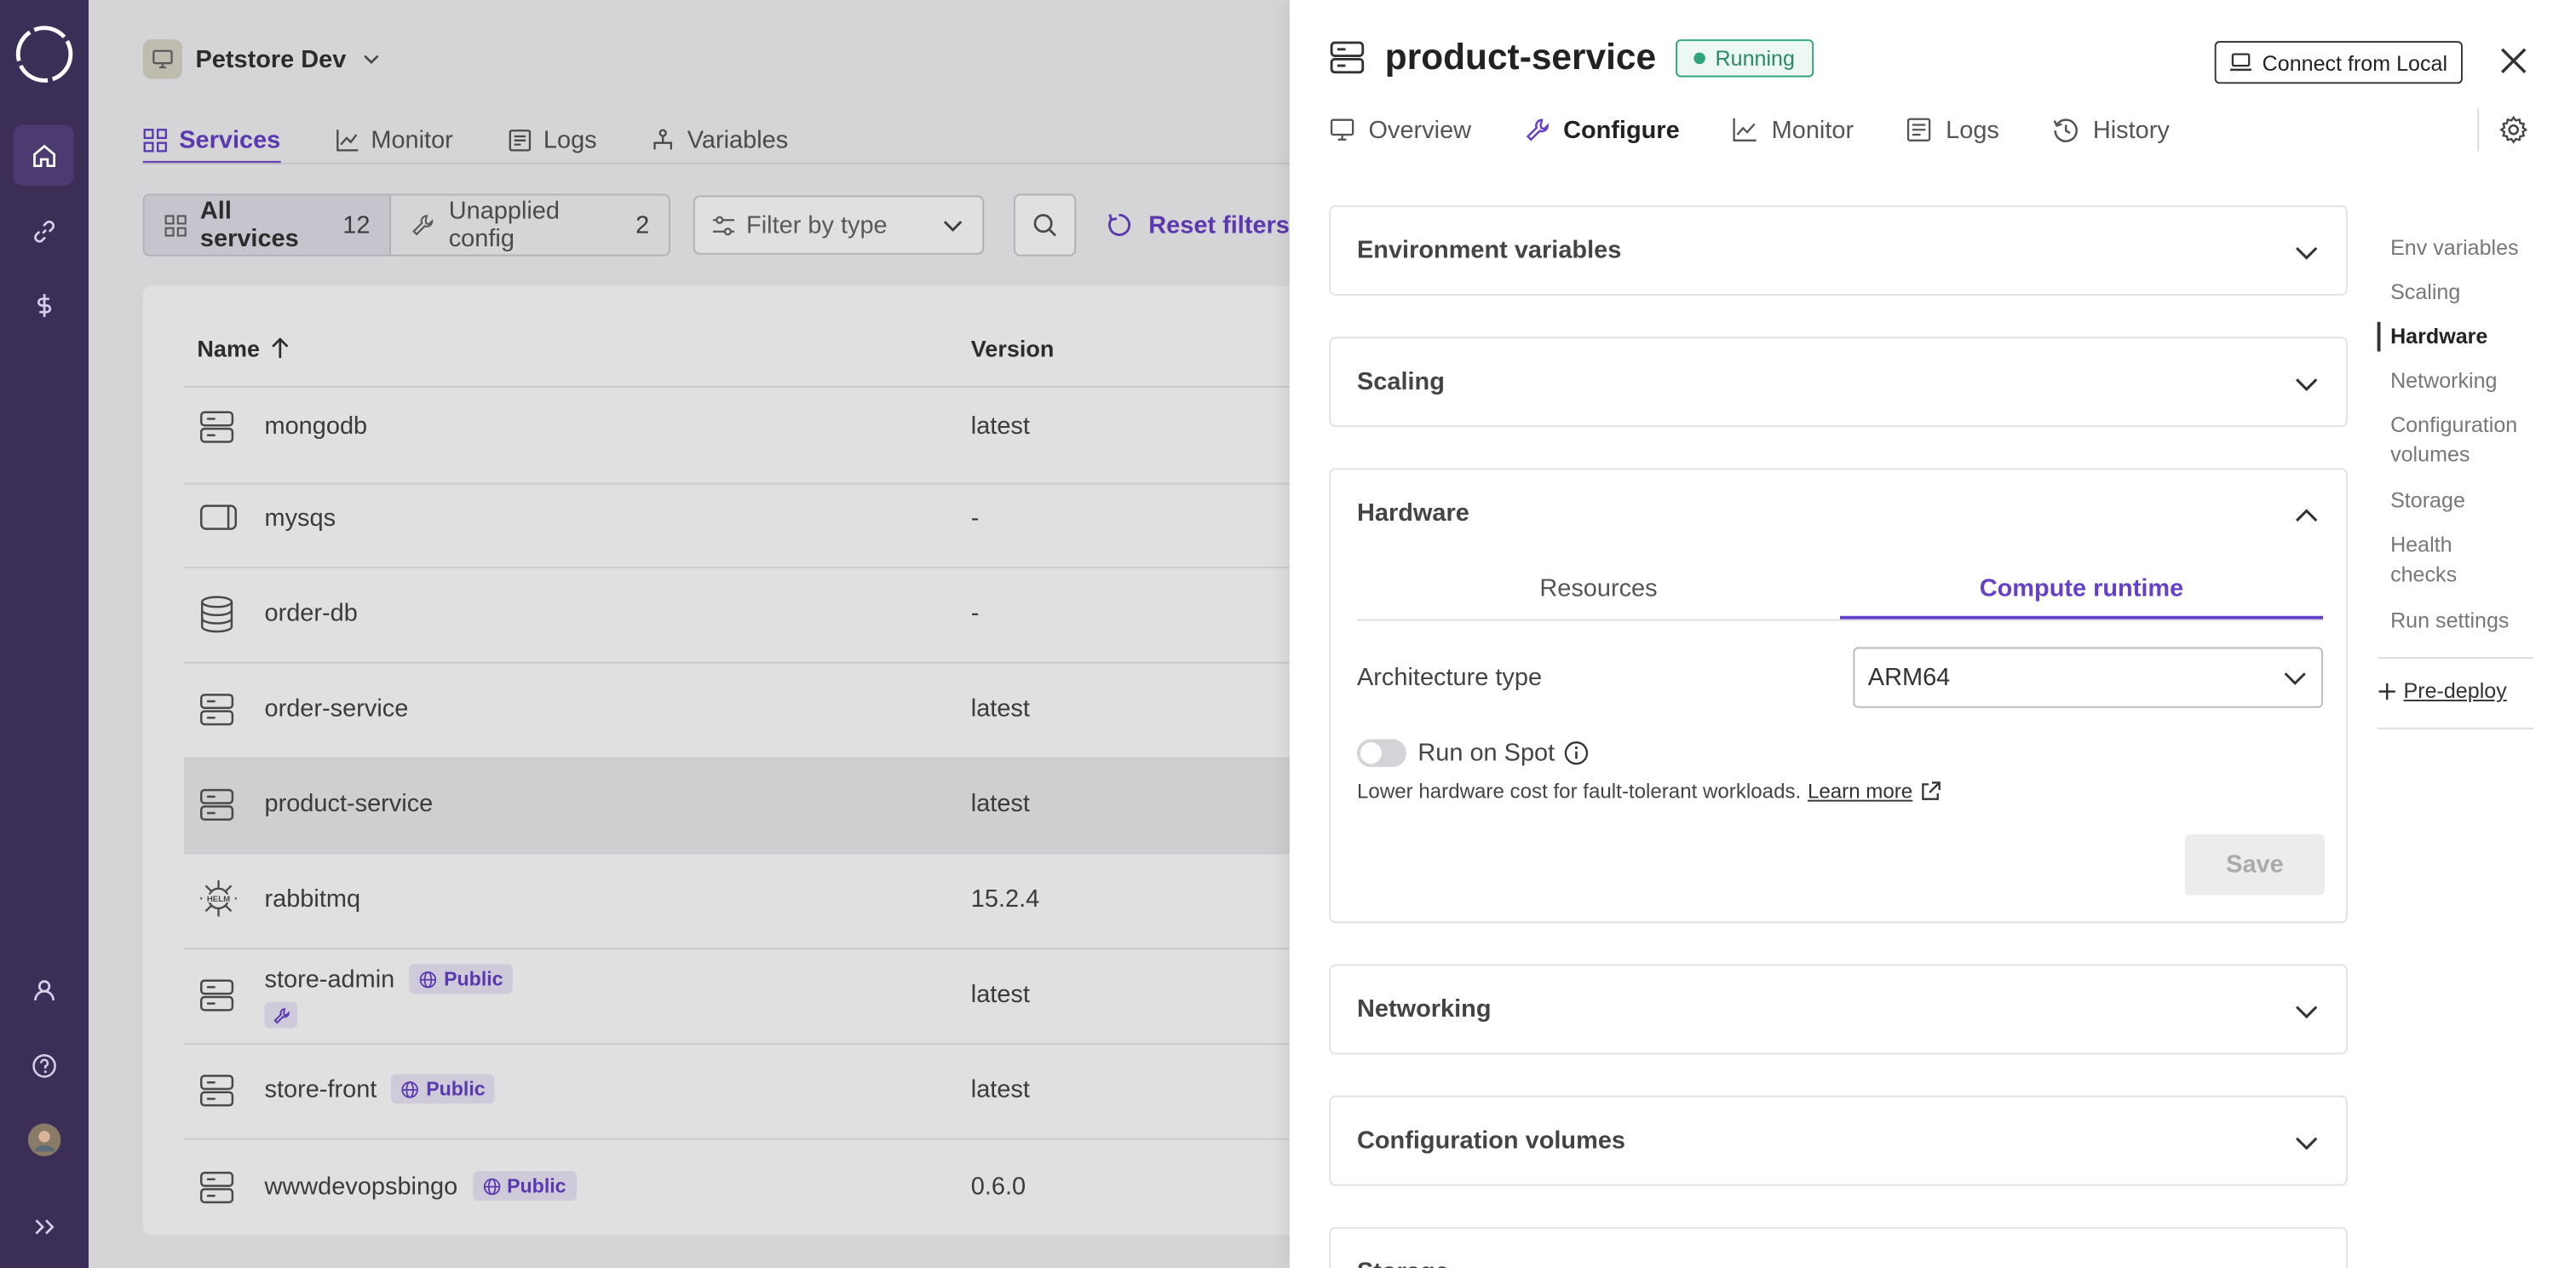 This screenshot has height=1268, width=2576. Describe the element at coordinates (2255, 865) in the screenshot. I see `save-button: Save` at that location.